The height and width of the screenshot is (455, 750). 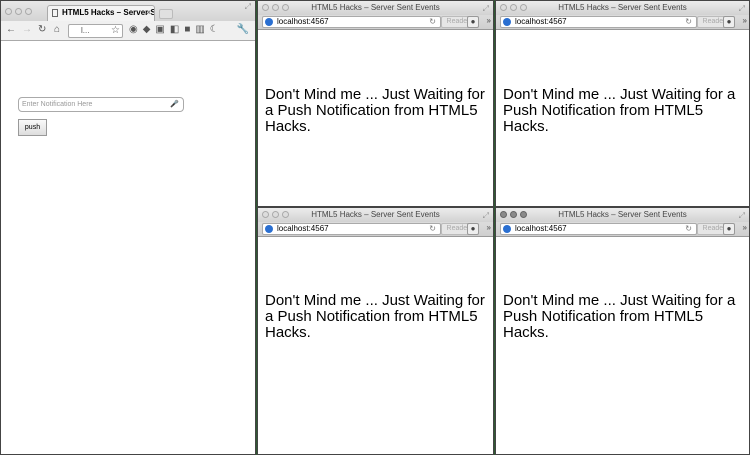 I want to click on notification-input: Enter Notification Here 🎤, so click(x=101, y=104).